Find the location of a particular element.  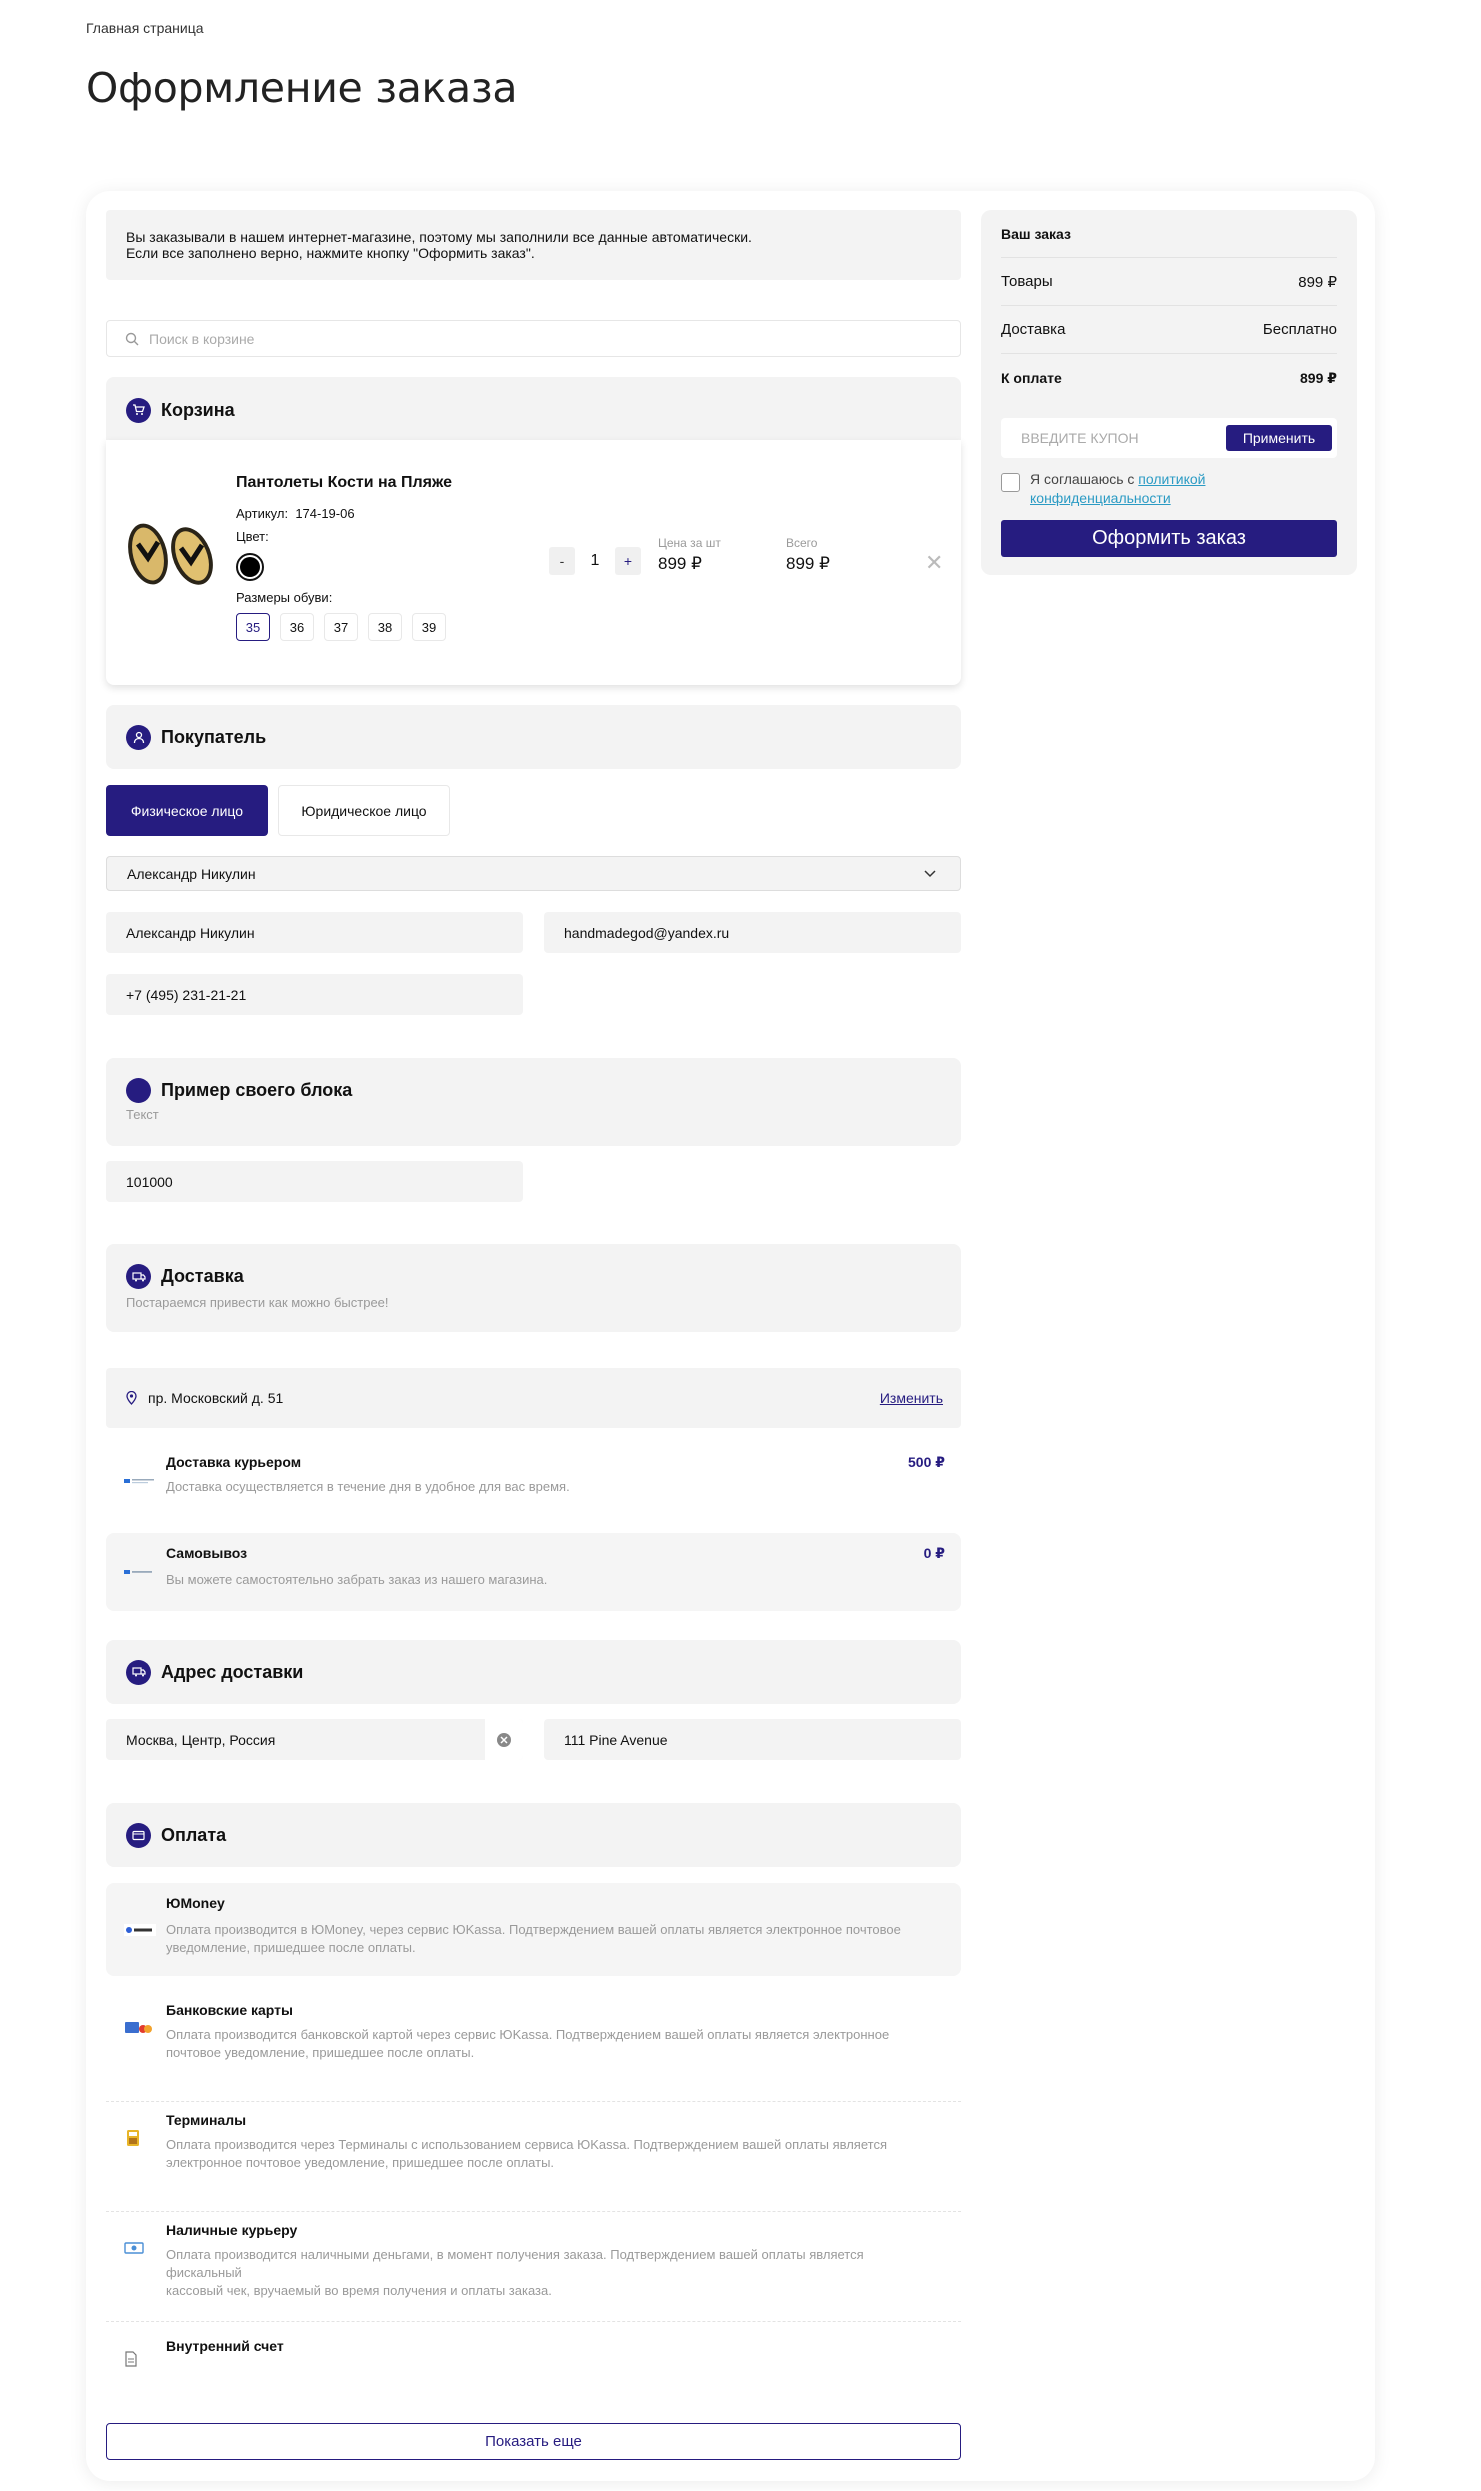

qty-plus-button: + is located at coordinates (628, 561).